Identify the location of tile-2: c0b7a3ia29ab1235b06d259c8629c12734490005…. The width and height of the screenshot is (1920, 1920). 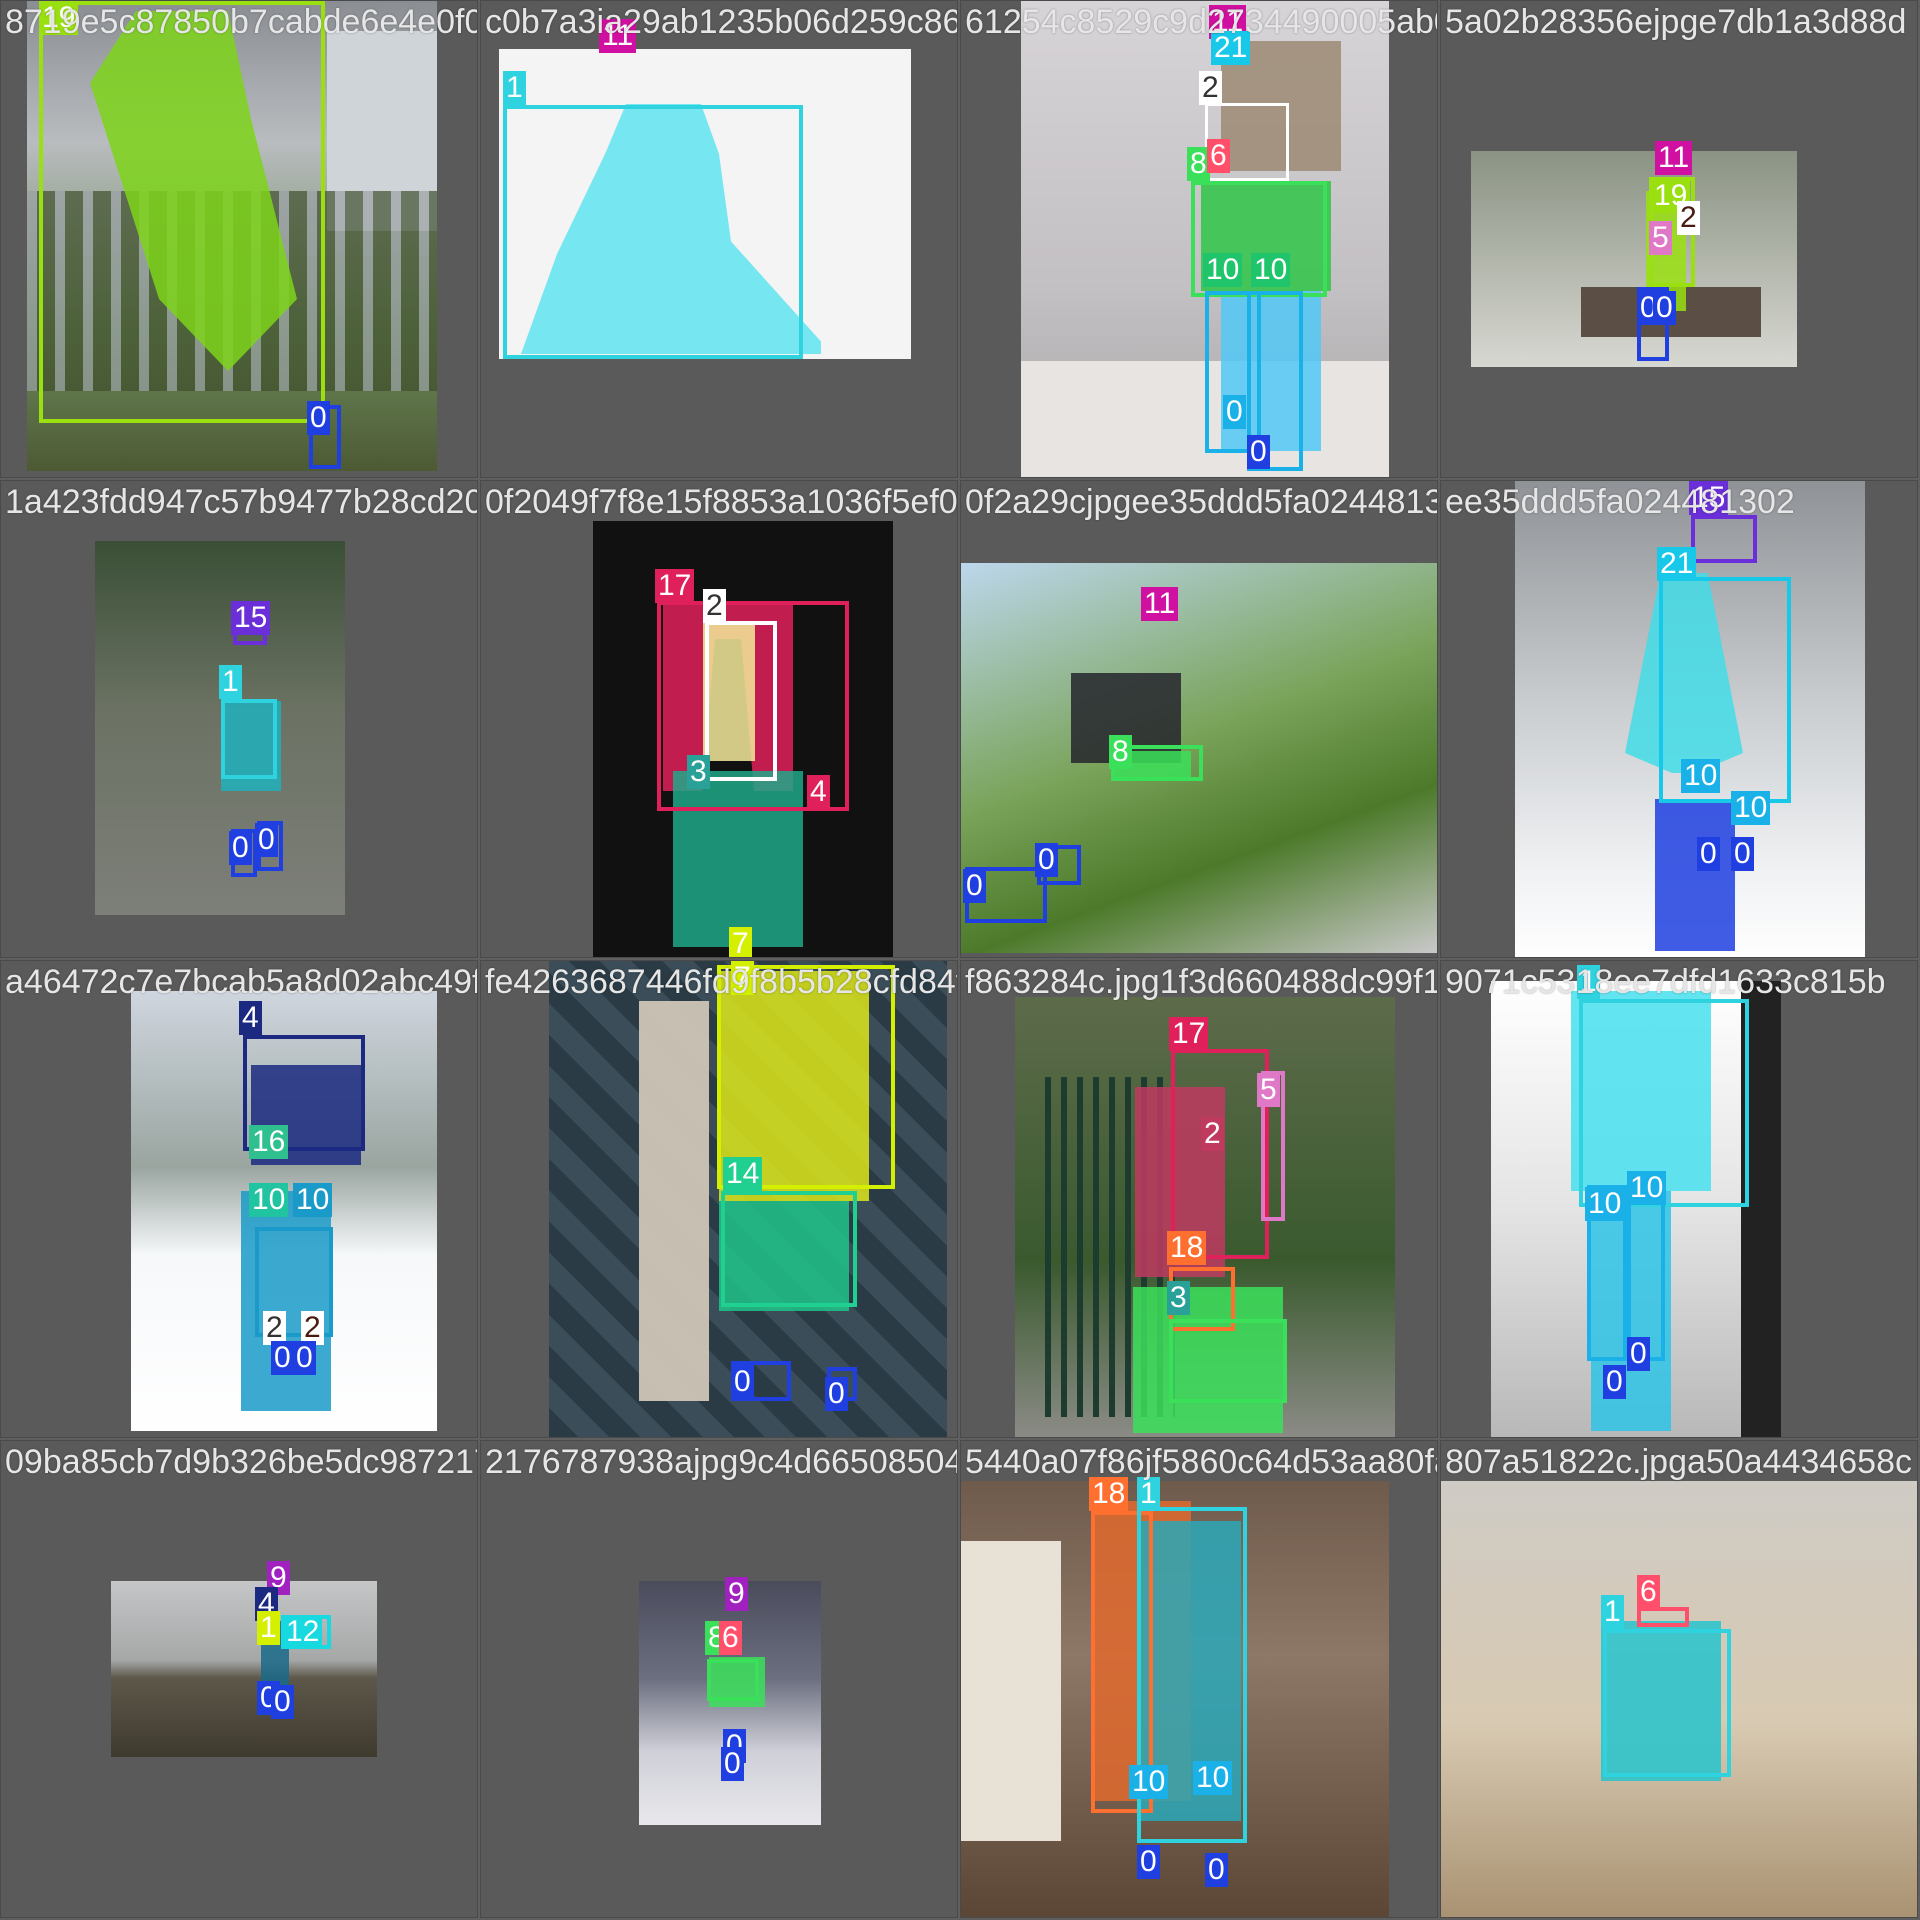
(719, 239).